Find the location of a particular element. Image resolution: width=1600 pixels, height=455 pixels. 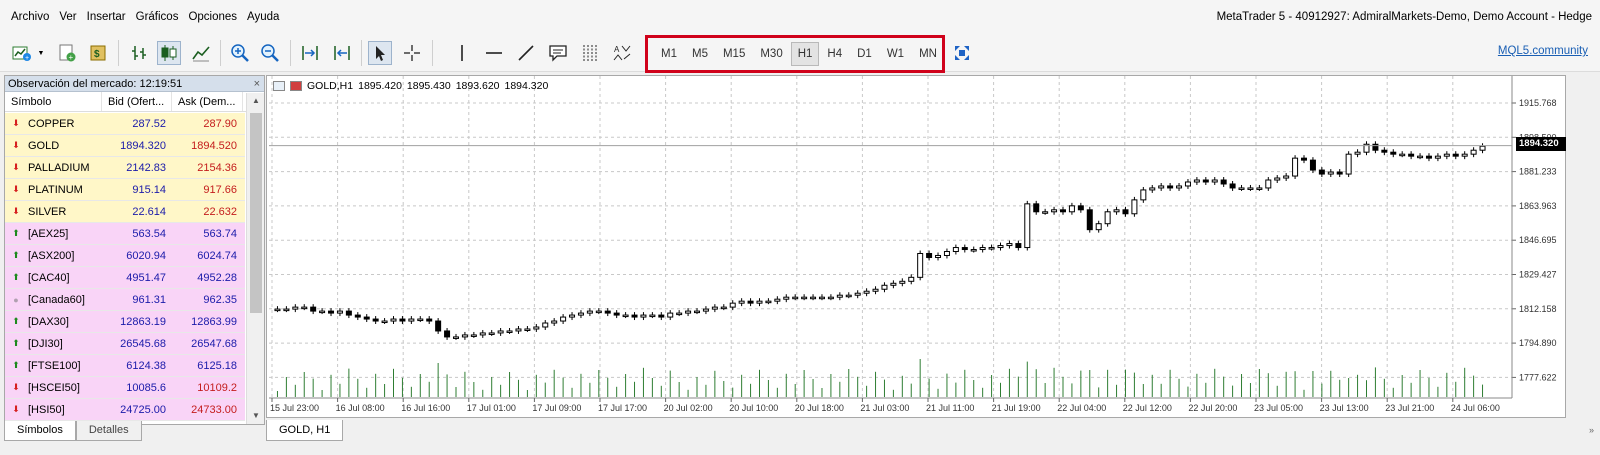

timeframe-m30-button: M30 is located at coordinates (771, 54).